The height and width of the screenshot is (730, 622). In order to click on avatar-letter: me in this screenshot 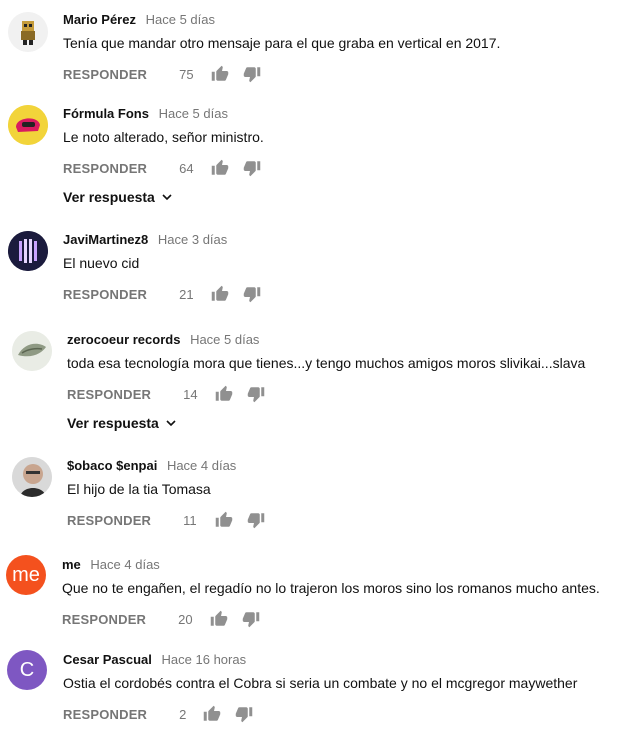, I will do `click(26, 574)`.